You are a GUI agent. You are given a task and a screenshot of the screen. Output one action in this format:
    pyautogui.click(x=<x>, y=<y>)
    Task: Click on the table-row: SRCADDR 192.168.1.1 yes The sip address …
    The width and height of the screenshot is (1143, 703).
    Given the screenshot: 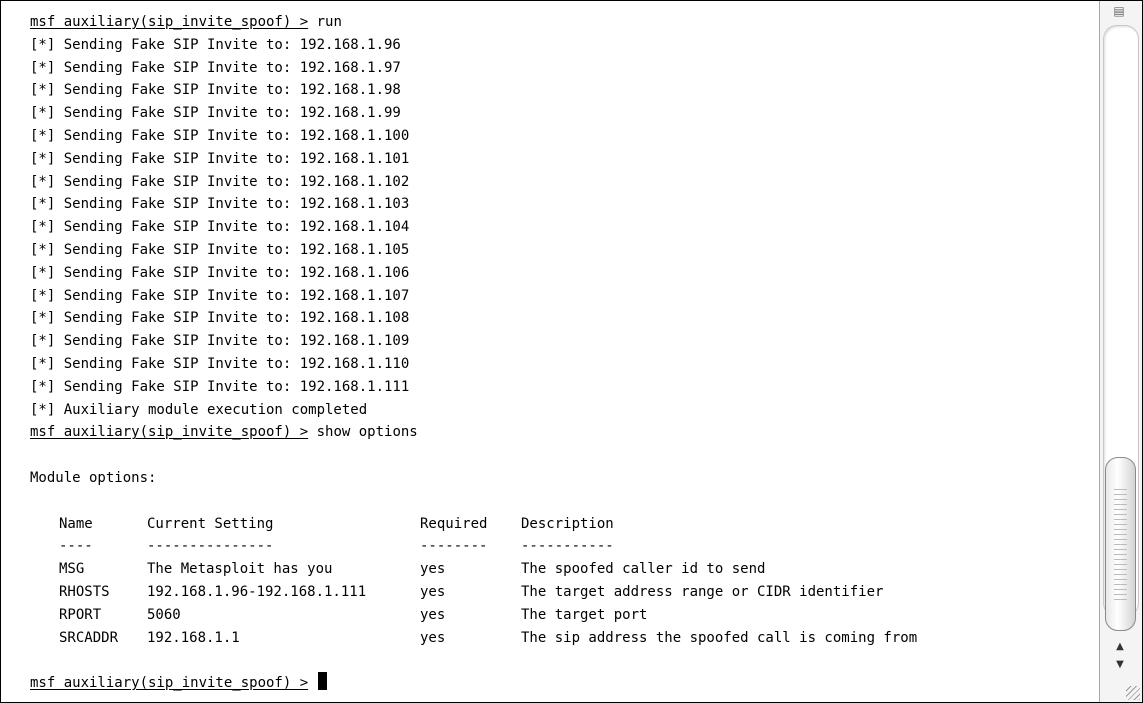 What is the action you would take?
    pyautogui.click(x=564, y=638)
    